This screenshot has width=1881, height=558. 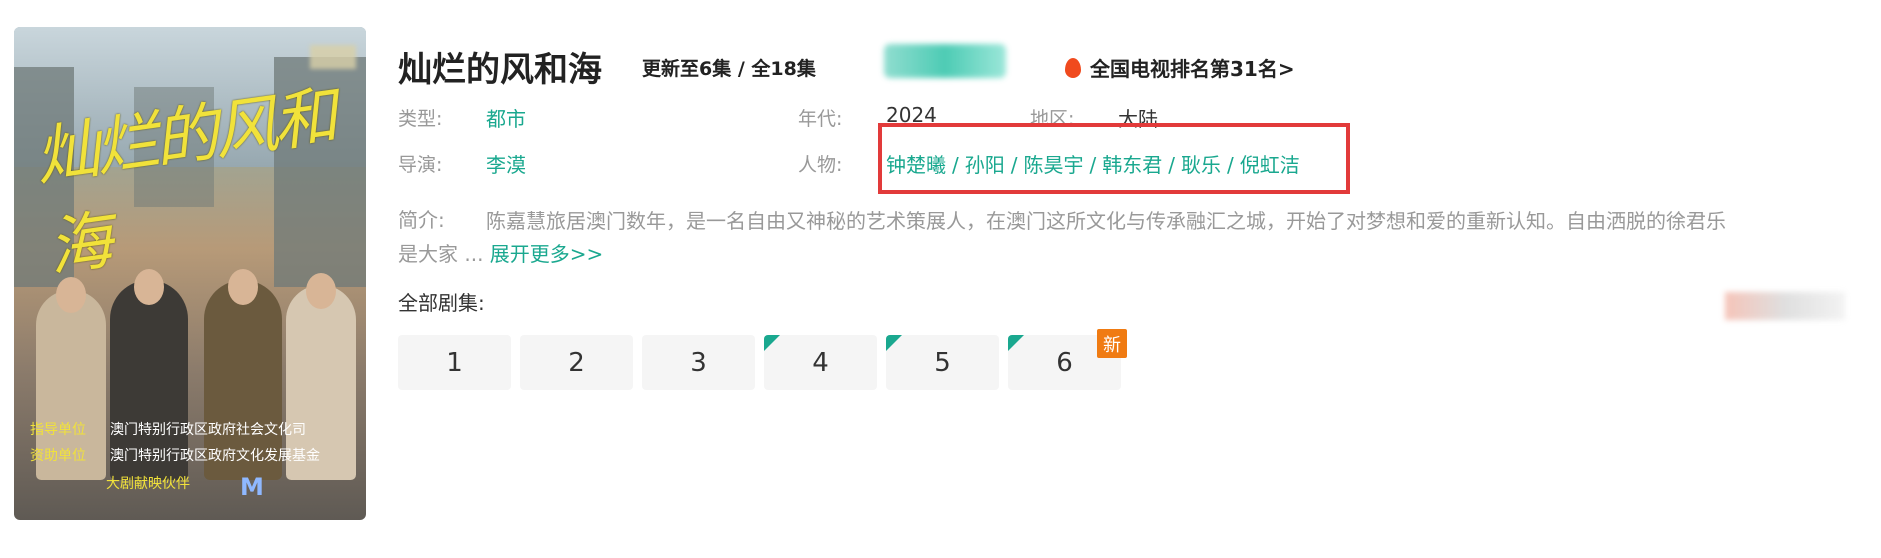 What do you see at coordinates (1114, 158) in the screenshot?
I see `highlight-box` at bounding box center [1114, 158].